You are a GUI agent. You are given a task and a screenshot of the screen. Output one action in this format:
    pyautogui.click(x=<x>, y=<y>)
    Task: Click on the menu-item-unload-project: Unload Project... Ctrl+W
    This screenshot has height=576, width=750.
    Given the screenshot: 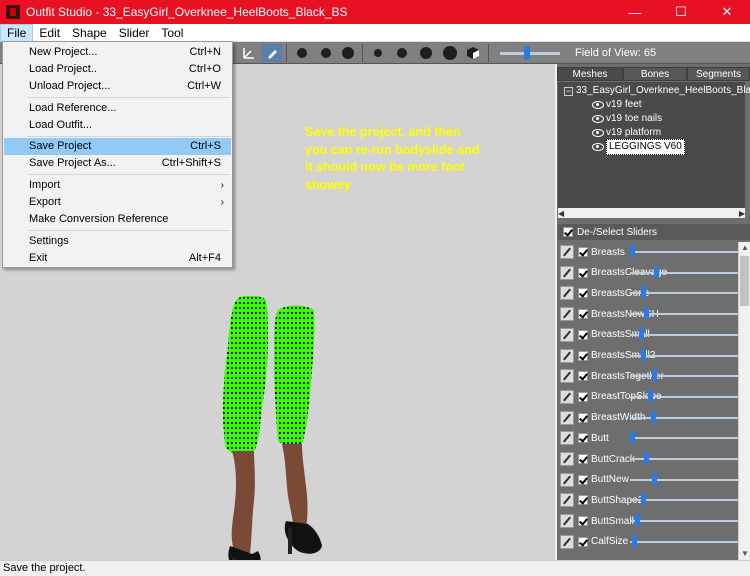 What is the action you would take?
    pyautogui.click(x=117, y=86)
    